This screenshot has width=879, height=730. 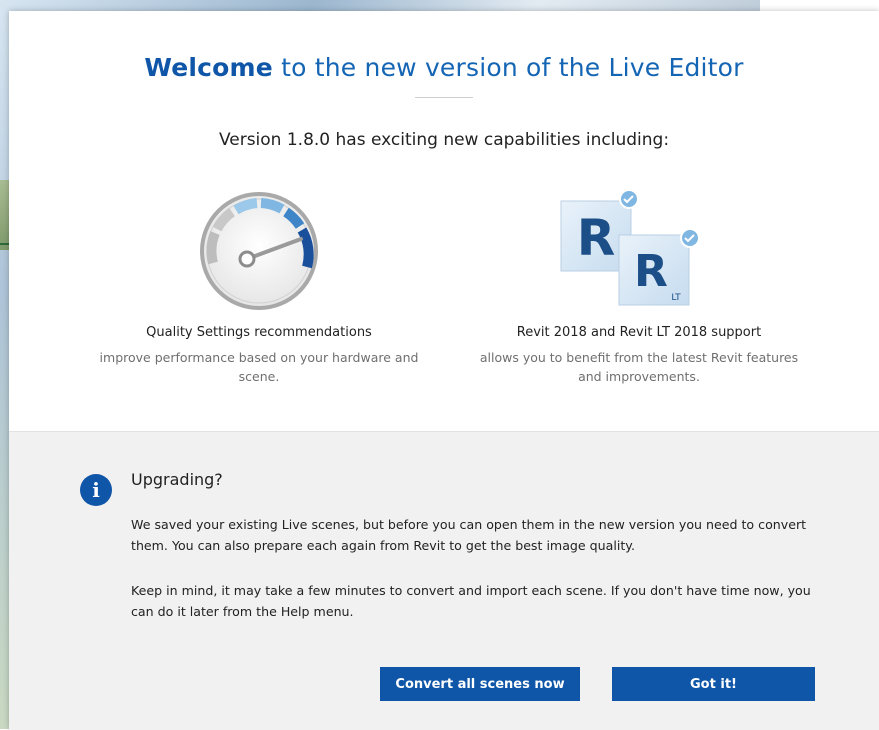 What do you see at coordinates (596, 238) in the screenshot?
I see `revit-logo-letter: R` at bounding box center [596, 238].